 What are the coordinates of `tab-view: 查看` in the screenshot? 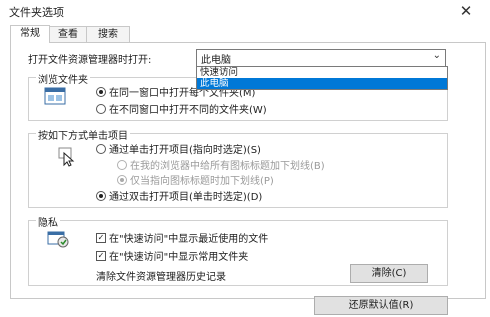 It's located at (68, 34).